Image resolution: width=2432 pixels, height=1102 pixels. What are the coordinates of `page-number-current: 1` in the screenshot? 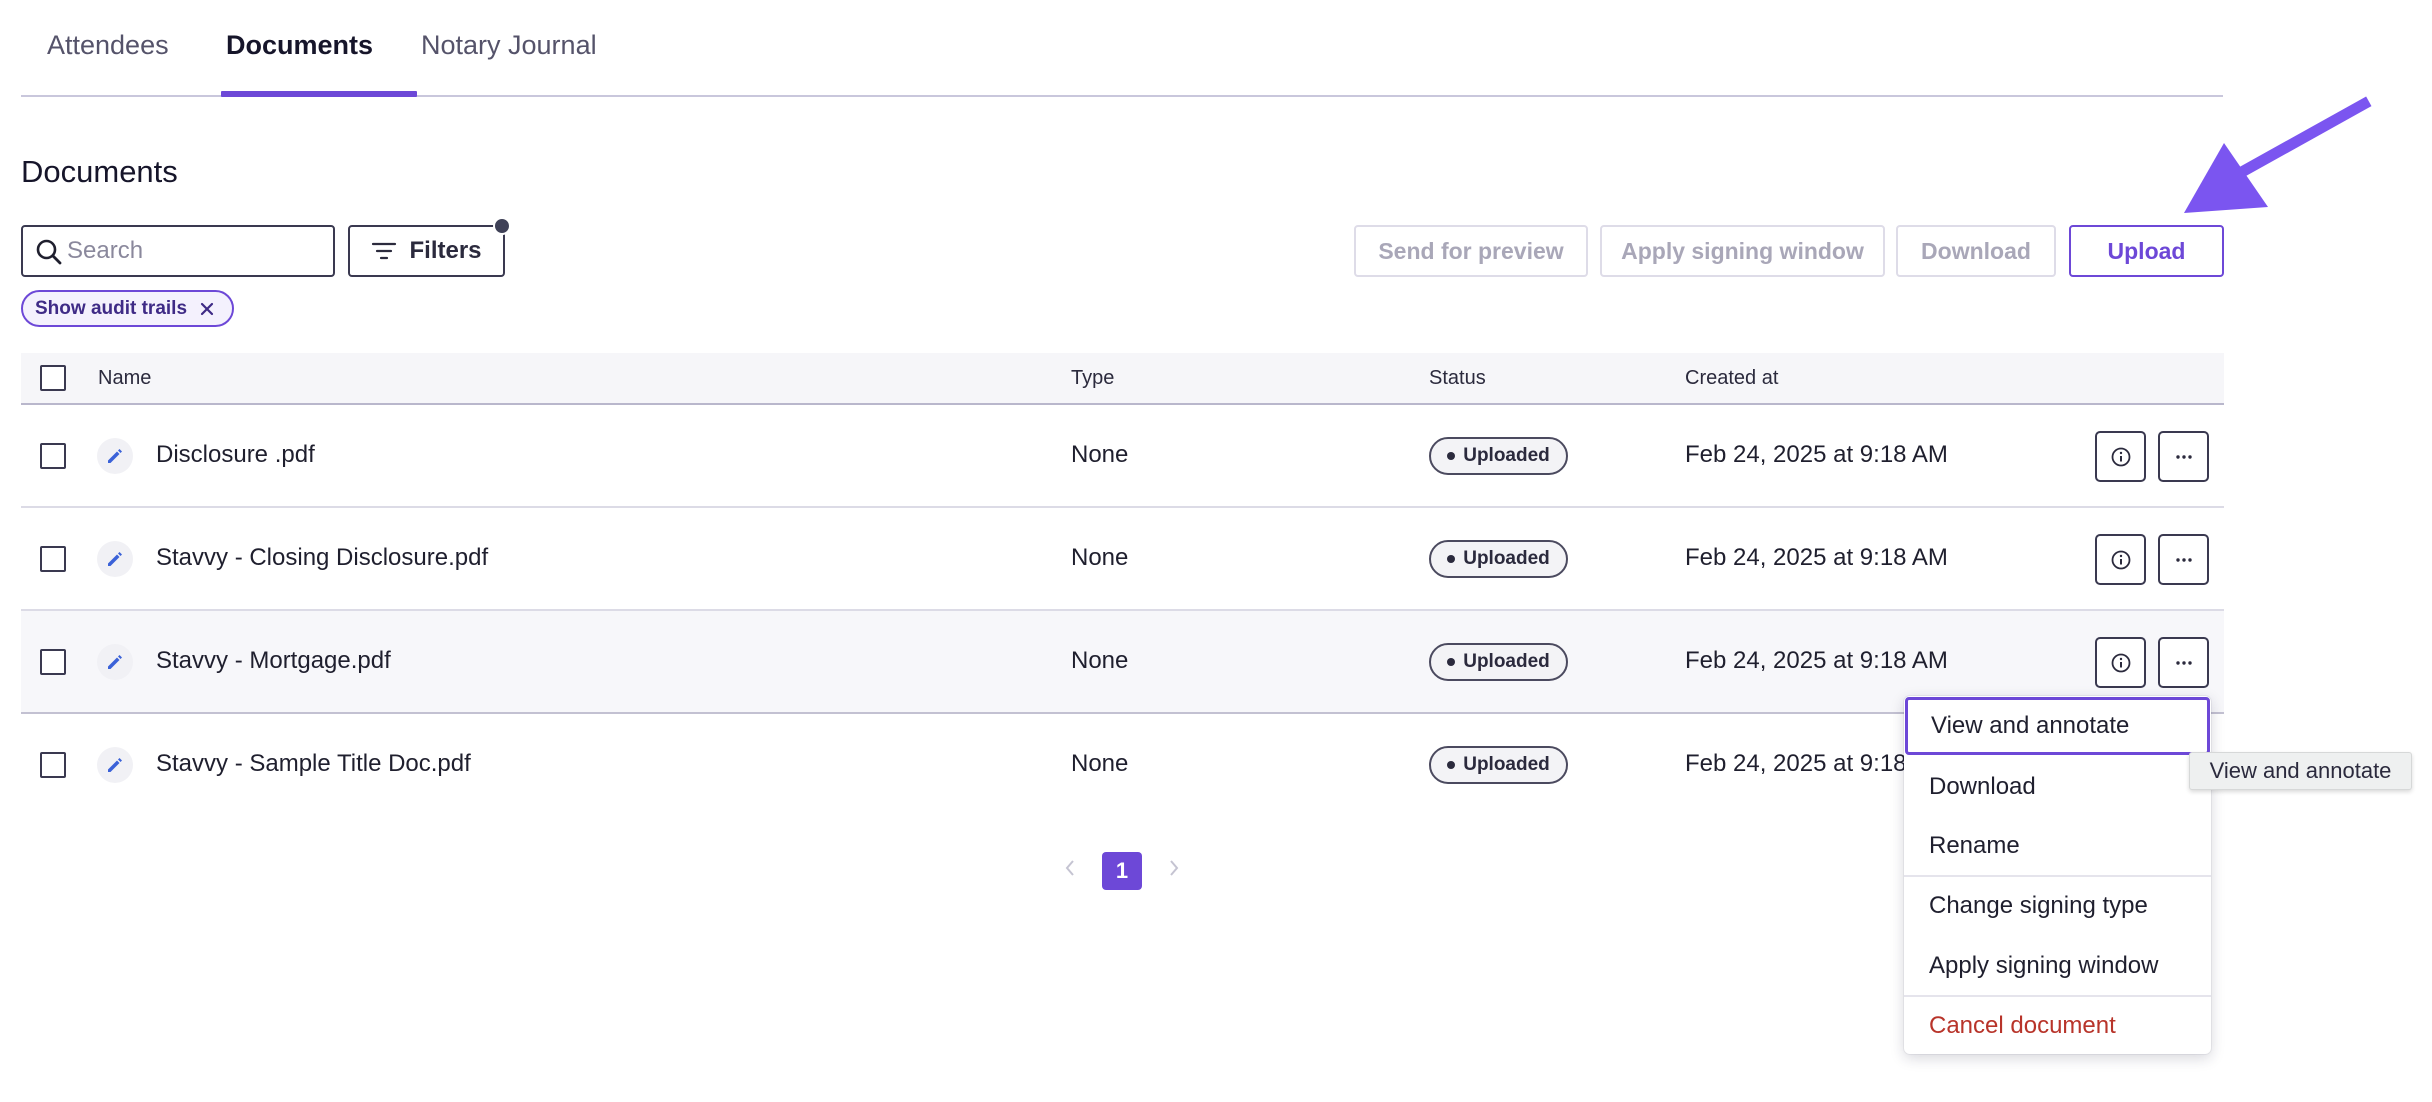 It's located at (1122, 871).